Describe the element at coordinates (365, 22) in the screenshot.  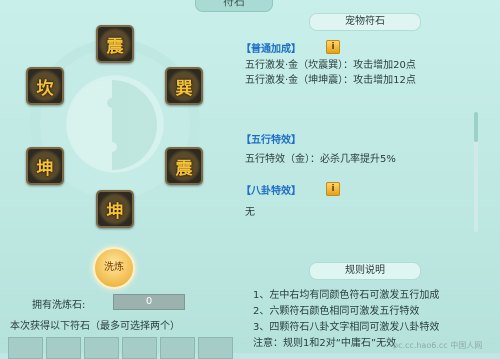
I see `pet-rune-header: 宠物符石` at that location.